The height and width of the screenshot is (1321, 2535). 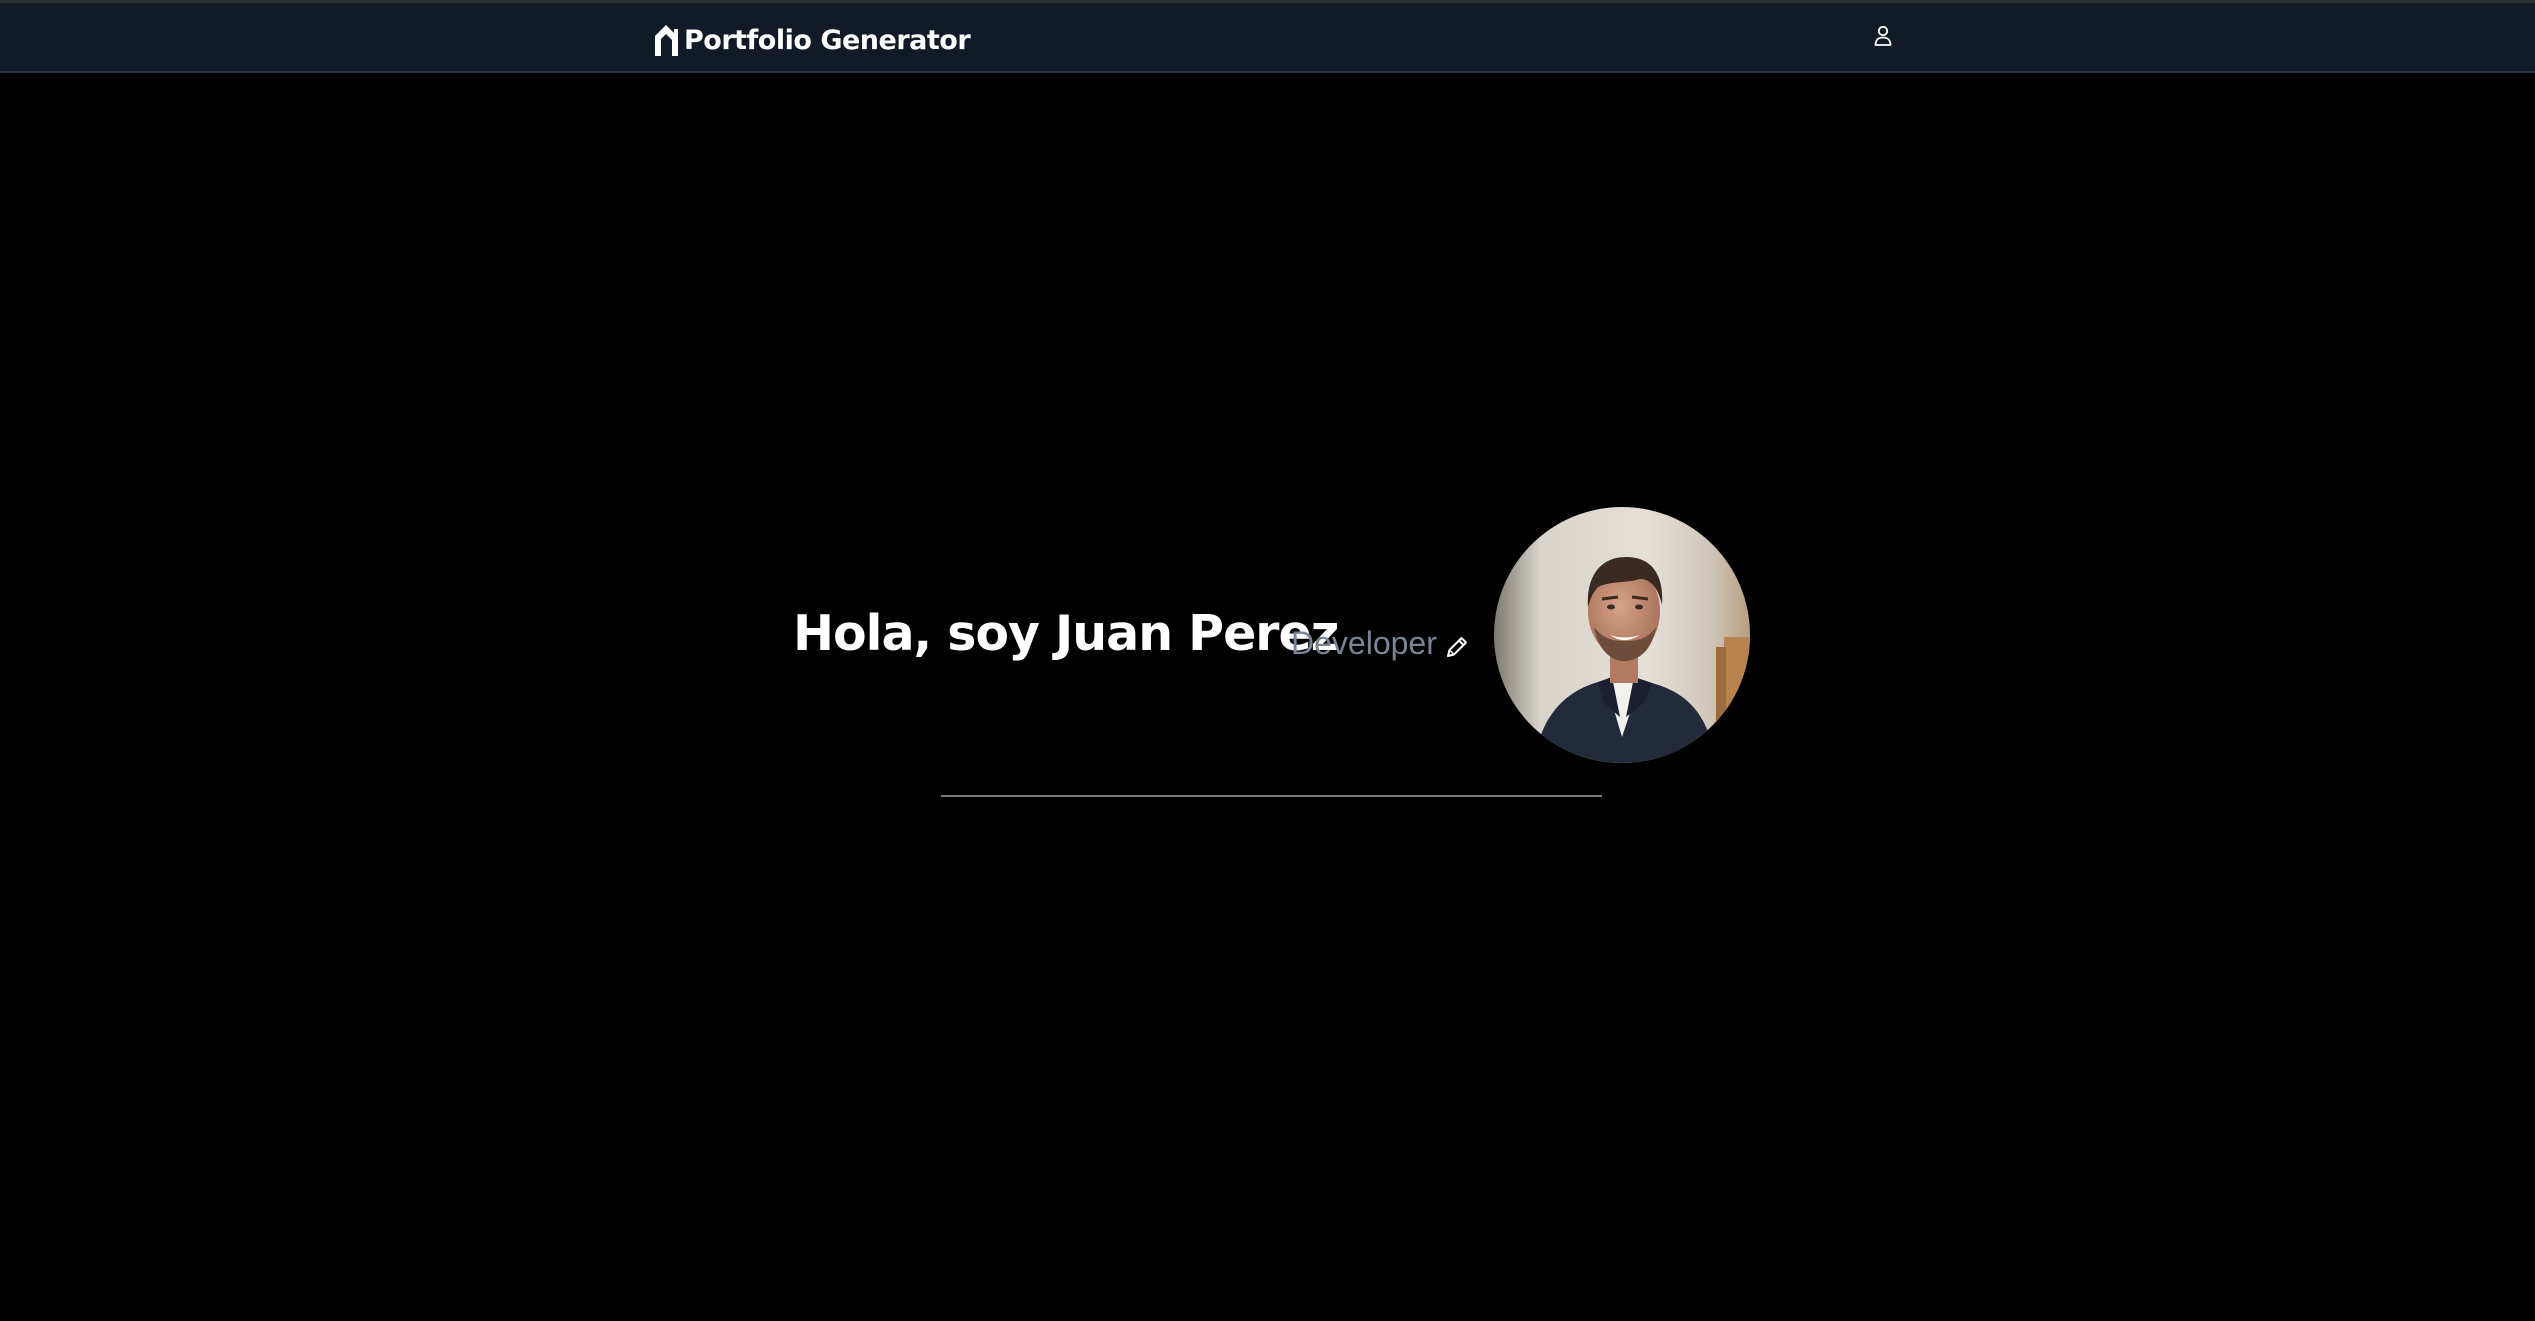 I want to click on avatar, so click(x=1622, y=635).